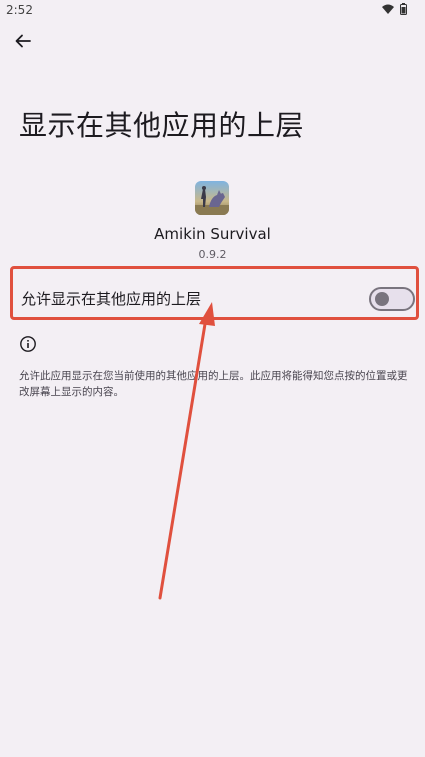  Describe the element at coordinates (212, 254) in the screenshot. I see `app-version: 0.9.2` at that location.